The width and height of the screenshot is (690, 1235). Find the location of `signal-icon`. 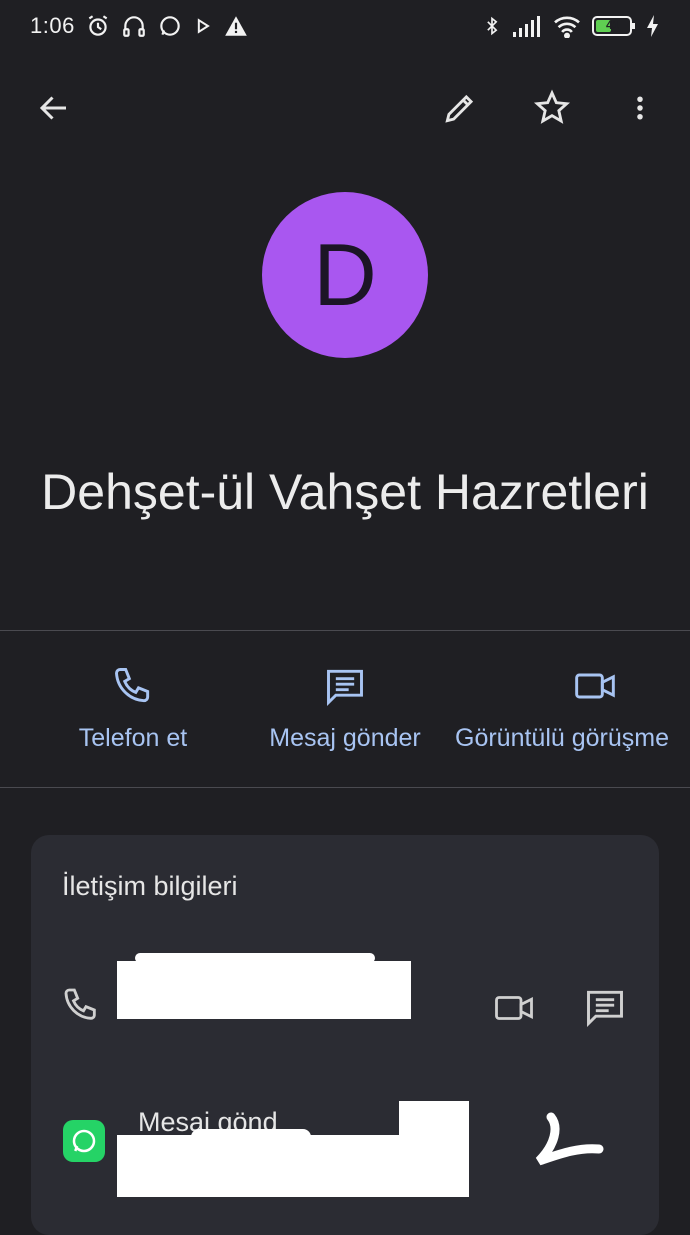

signal-icon is located at coordinates (527, 26).